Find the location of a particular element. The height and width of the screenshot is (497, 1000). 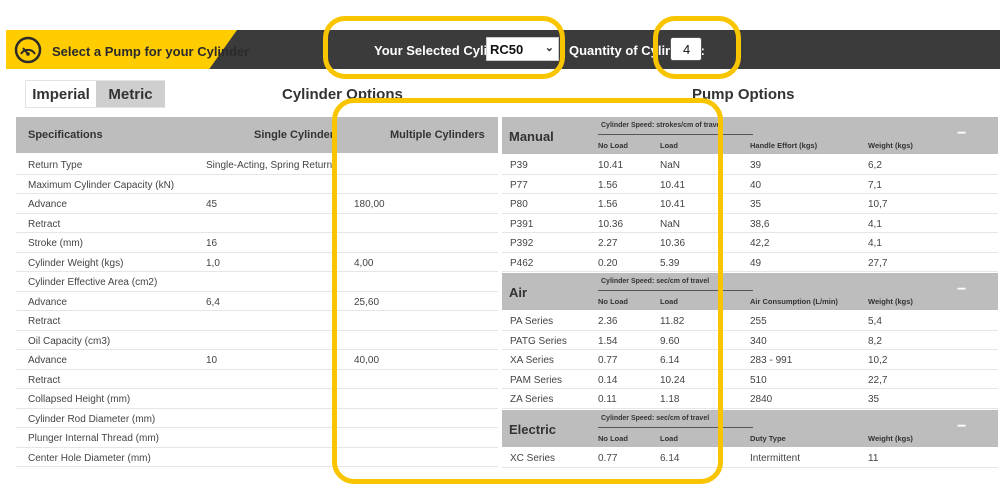

pump-model: P80 is located at coordinates (519, 204).